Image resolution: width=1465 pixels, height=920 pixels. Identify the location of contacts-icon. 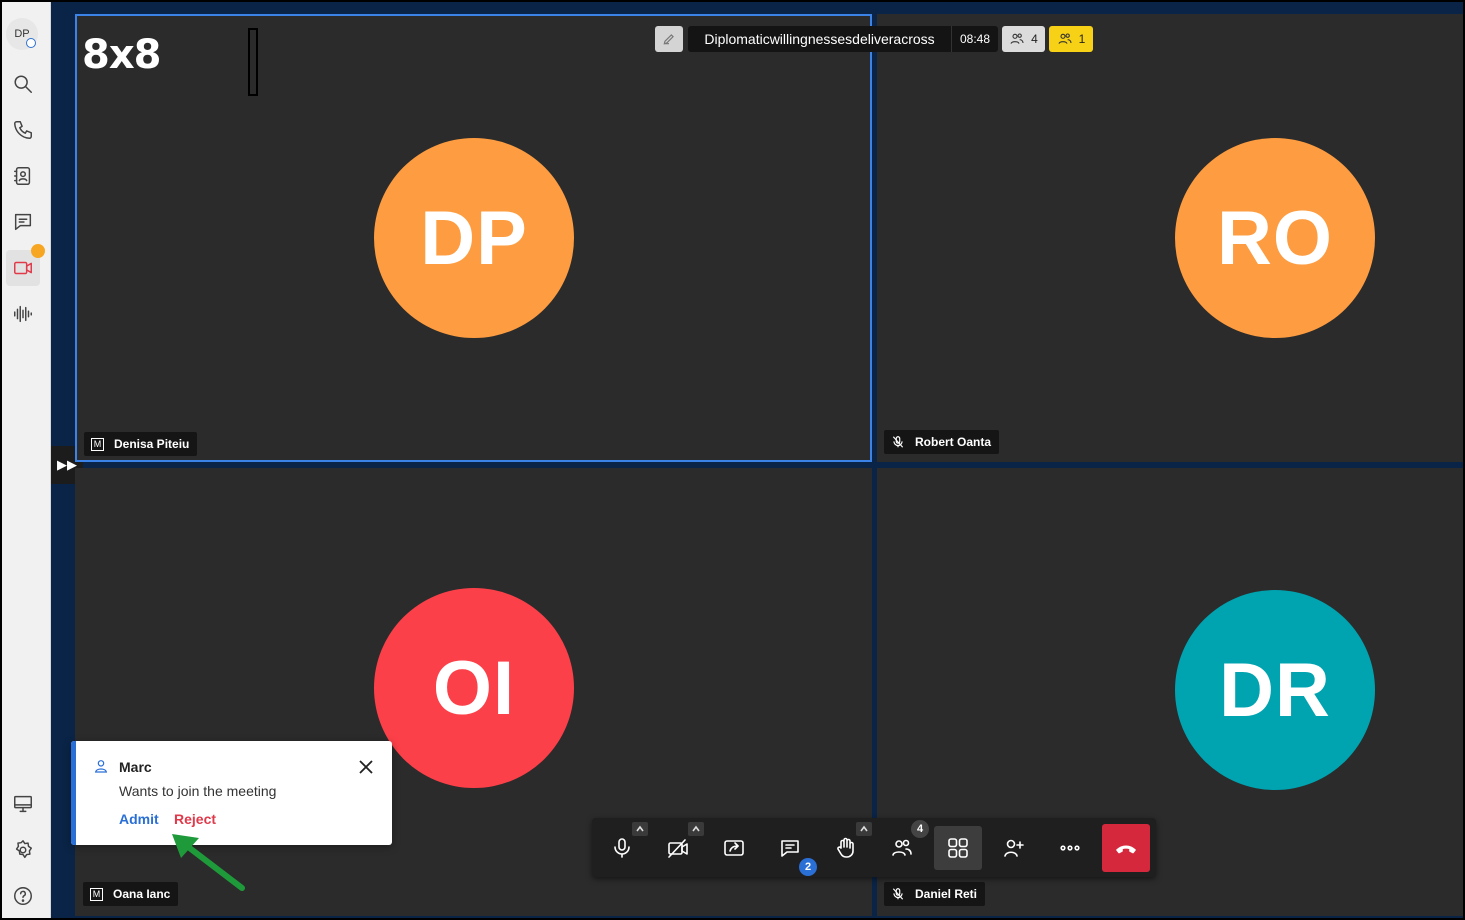
(22, 176).